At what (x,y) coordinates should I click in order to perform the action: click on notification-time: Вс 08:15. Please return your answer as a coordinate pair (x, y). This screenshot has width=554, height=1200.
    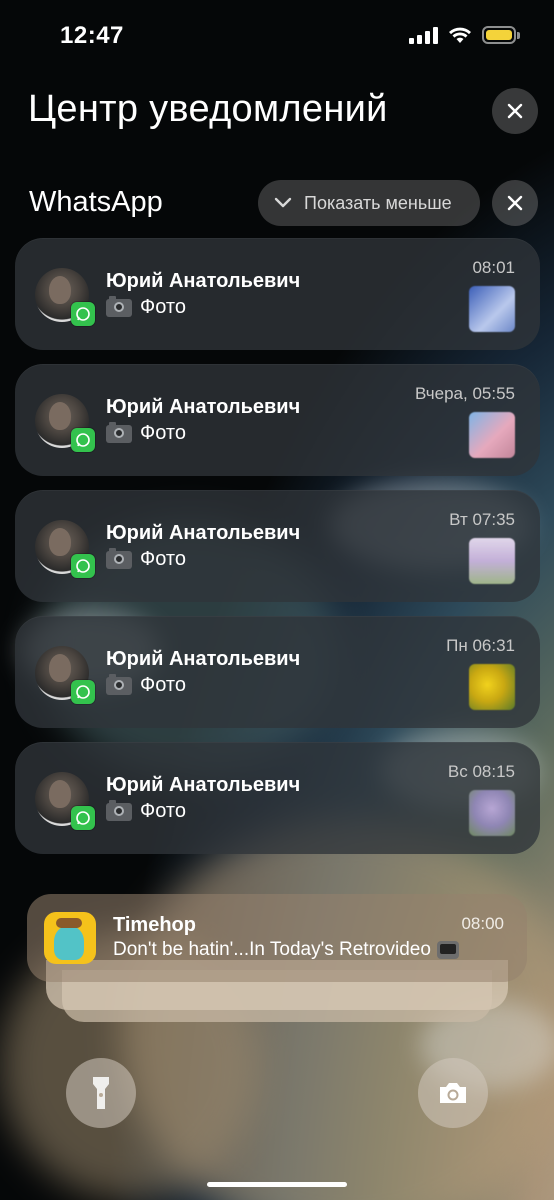
    Looking at the image, I should click on (481, 771).